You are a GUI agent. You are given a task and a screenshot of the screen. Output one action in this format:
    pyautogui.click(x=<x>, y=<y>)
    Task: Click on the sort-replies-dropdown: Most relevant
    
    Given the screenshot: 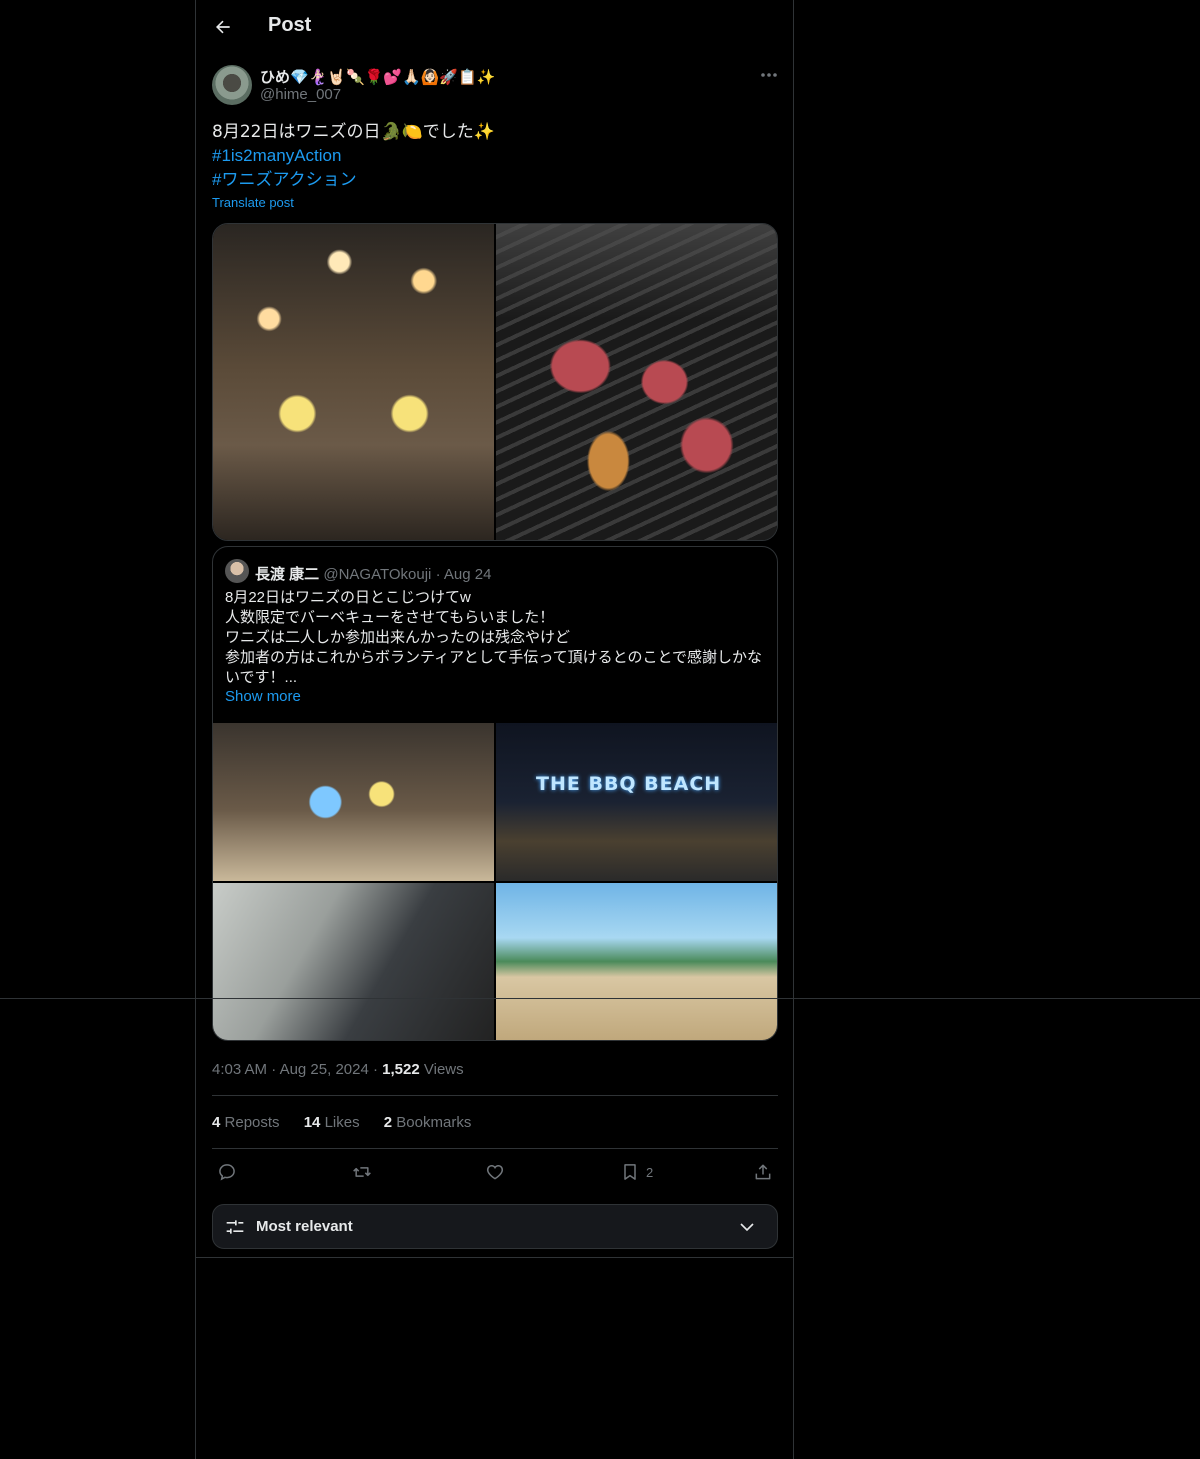 What is the action you would take?
    pyautogui.click(x=495, y=1226)
    